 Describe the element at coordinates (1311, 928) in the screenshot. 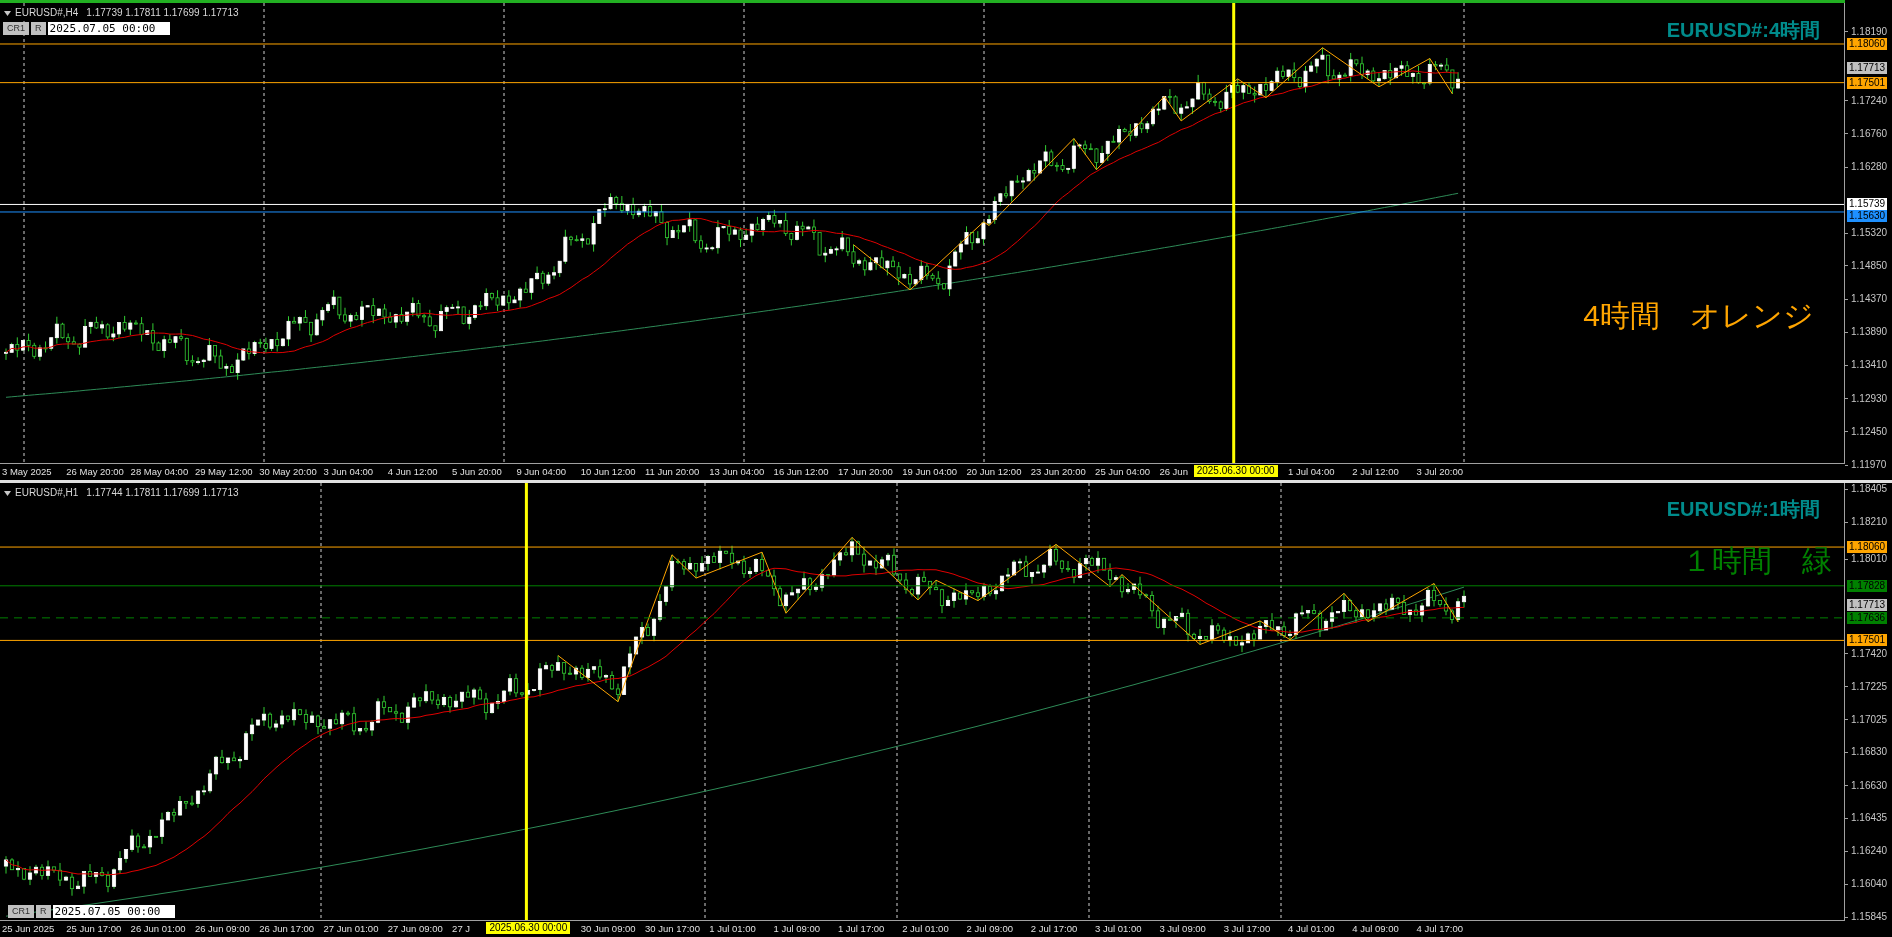

I see `time-axis-label: 4 Jul 01:00` at that location.